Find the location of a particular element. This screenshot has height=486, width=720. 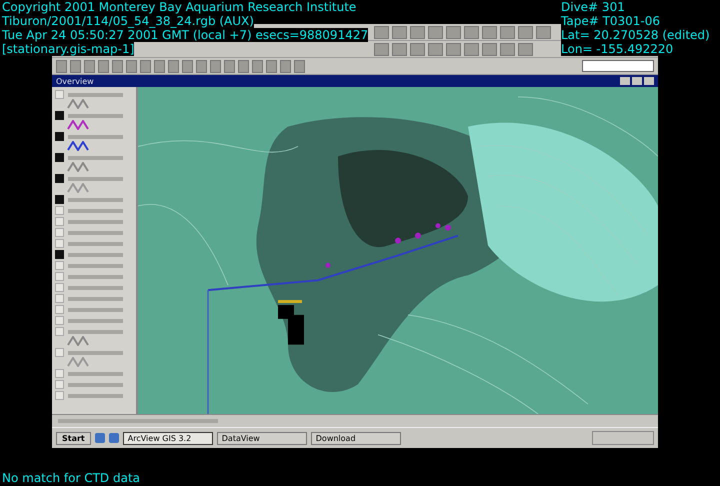

overlay-text: Tue Apr 24 05:50:27 2001 GMT (local +7) esecs=988091427 is located at coordinates (185, 35).